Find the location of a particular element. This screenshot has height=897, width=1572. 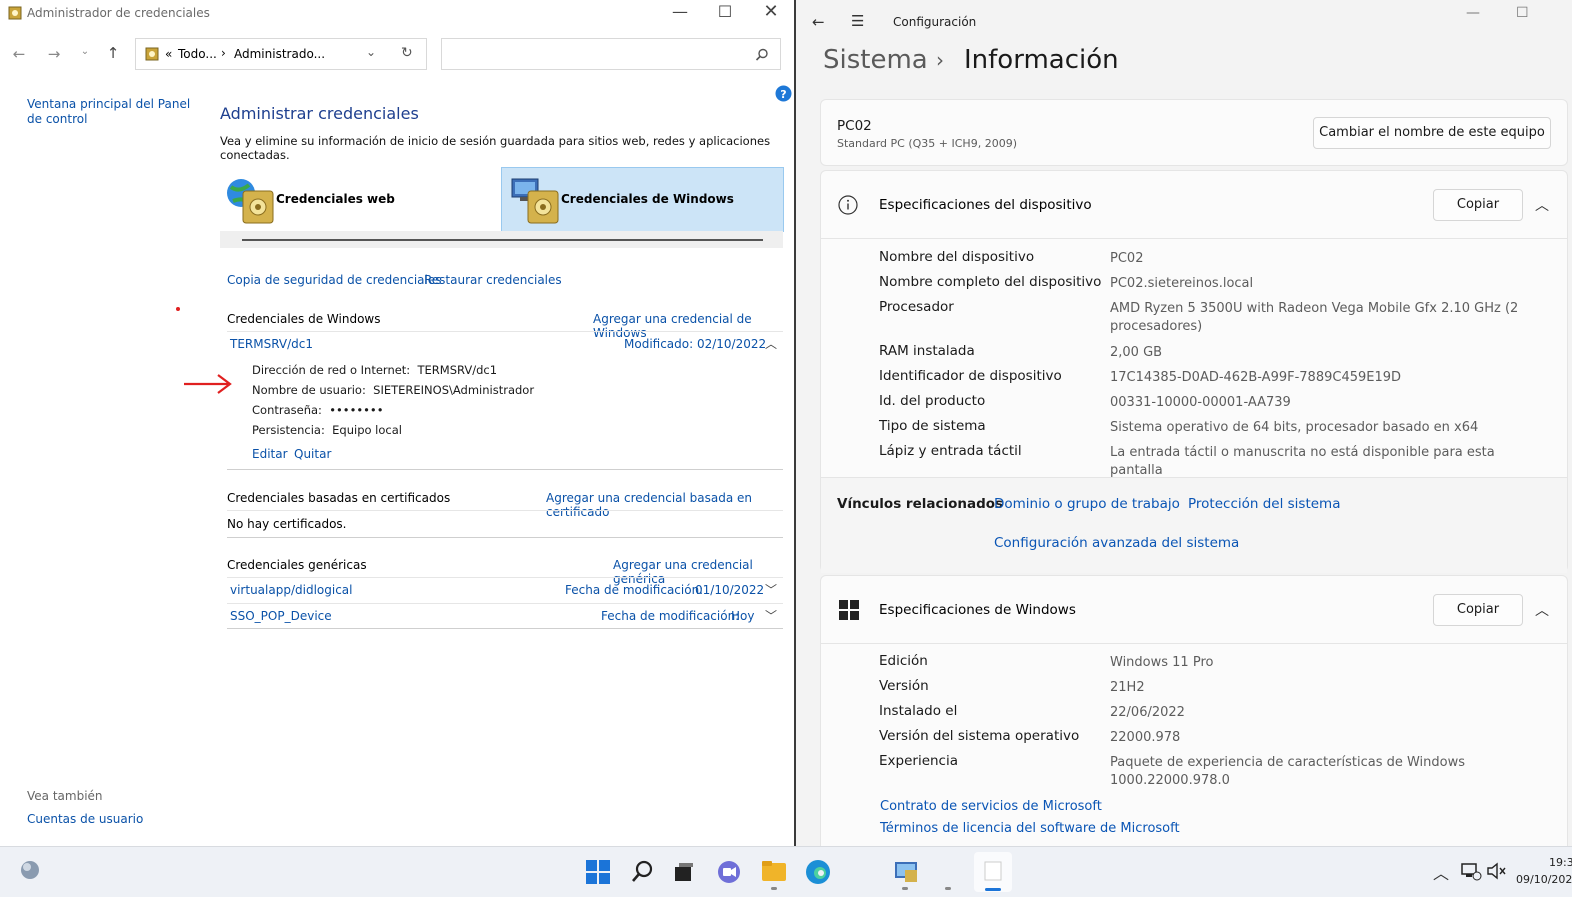

clock-time: 19:3 is located at coordinates (1560, 862).